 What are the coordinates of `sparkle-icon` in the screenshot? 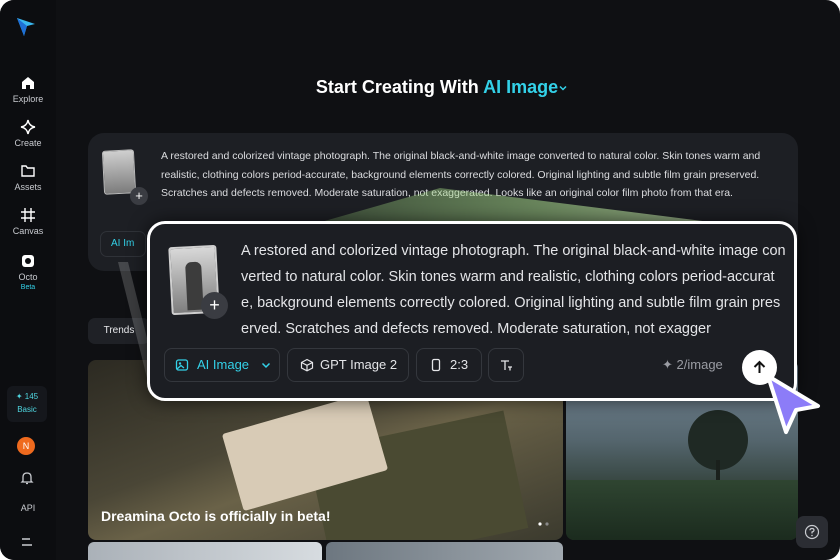 It's located at (28, 127).